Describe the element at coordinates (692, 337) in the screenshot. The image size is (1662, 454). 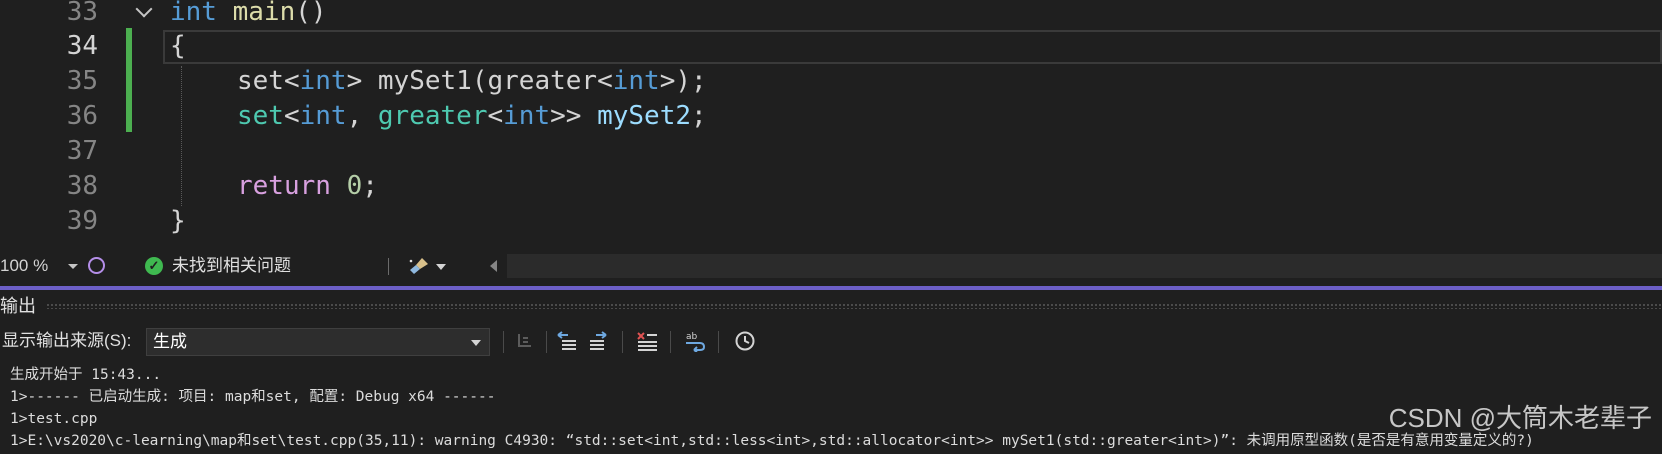
I see `svg-text: ab` at that location.